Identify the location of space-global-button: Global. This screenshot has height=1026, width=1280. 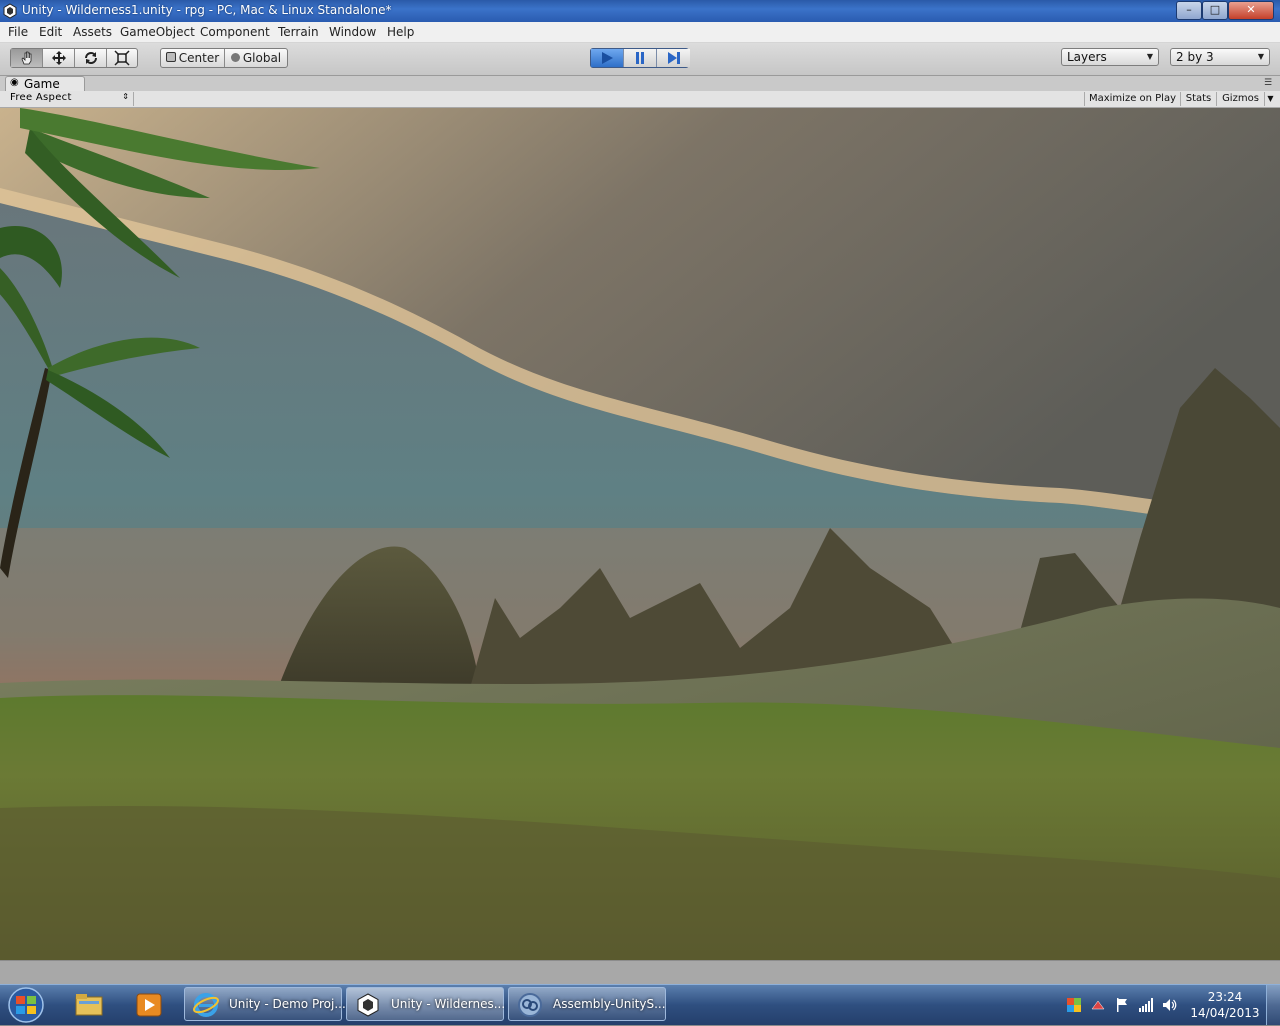
(256, 58).